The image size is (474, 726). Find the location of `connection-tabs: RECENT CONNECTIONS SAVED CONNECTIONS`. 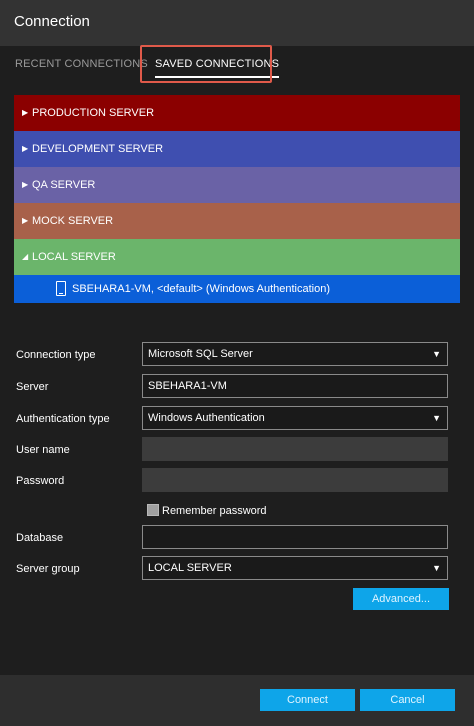

connection-tabs: RECENT CONNECTIONS SAVED CONNECTIONS is located at coordinates (237, 66).